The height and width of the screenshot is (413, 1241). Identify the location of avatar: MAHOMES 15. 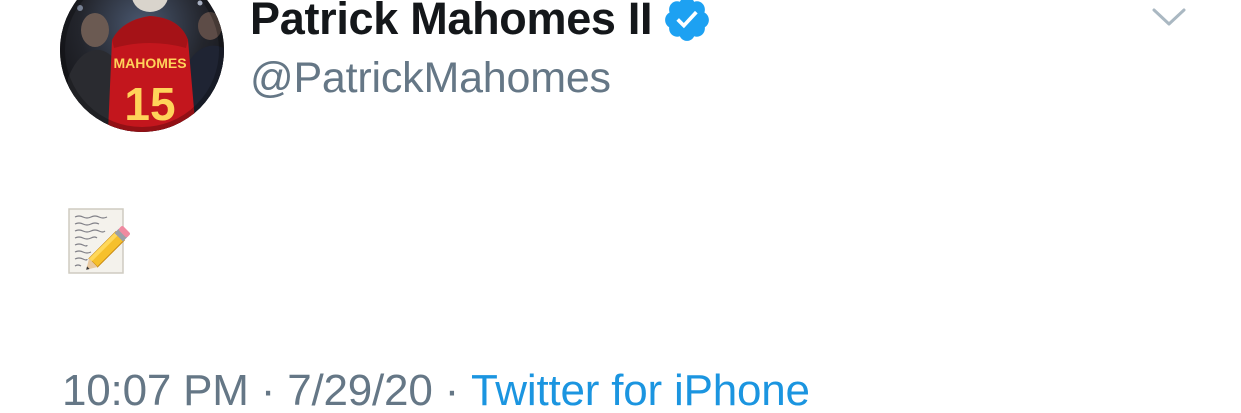
(142, 66).